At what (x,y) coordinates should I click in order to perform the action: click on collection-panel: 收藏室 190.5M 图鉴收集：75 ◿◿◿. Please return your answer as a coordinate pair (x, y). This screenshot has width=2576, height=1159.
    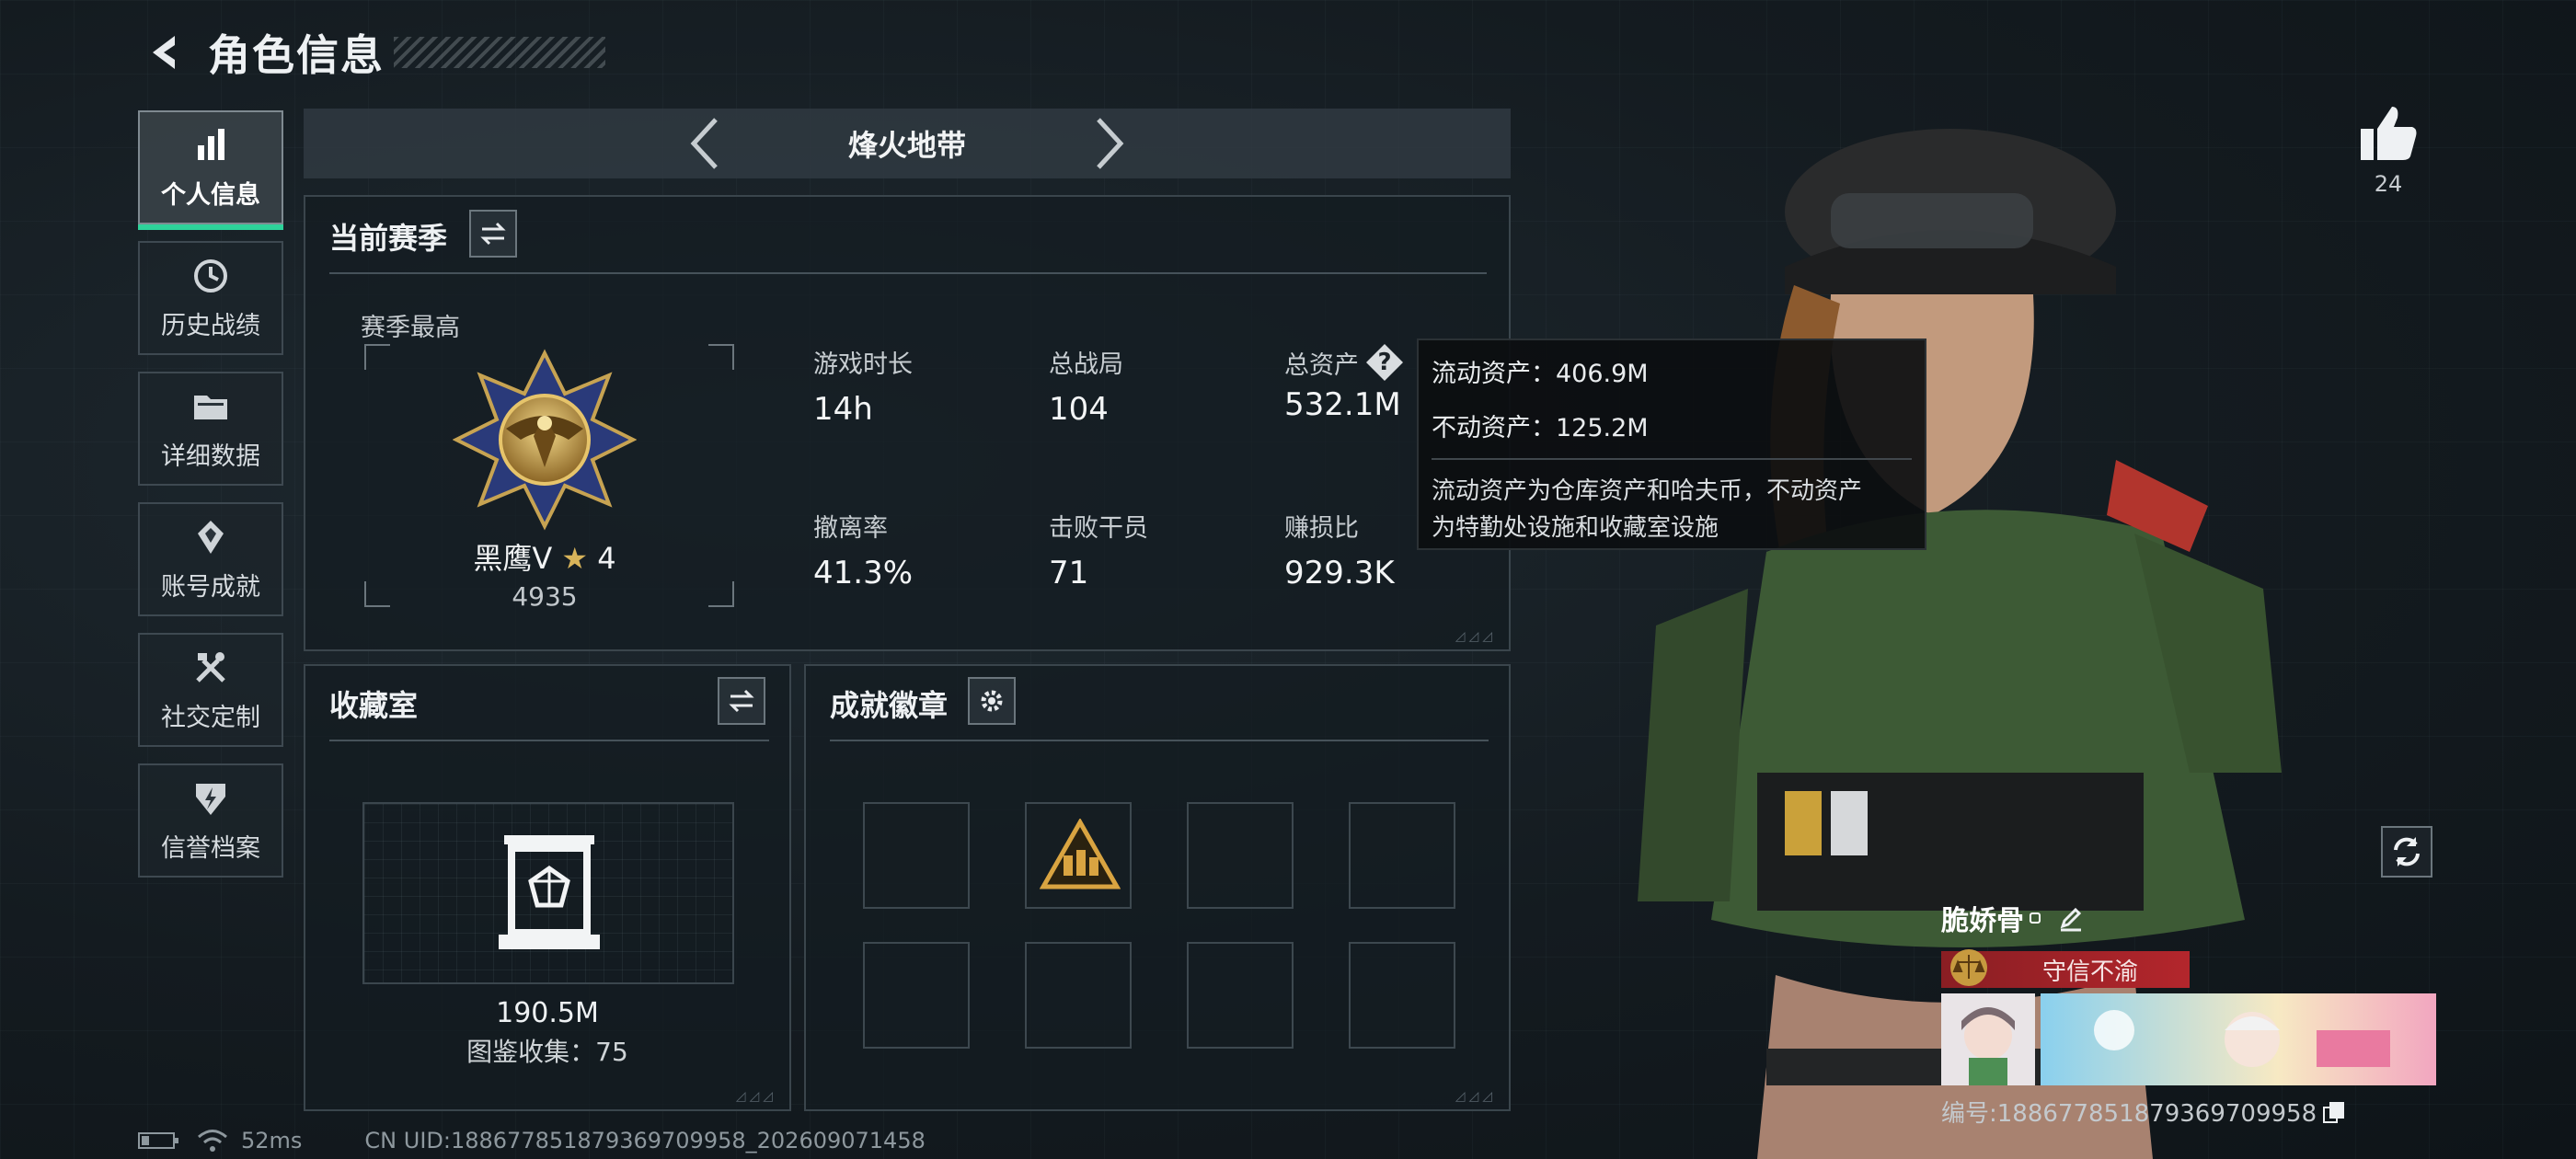
    Looking at the image, I should click on (547, 887).